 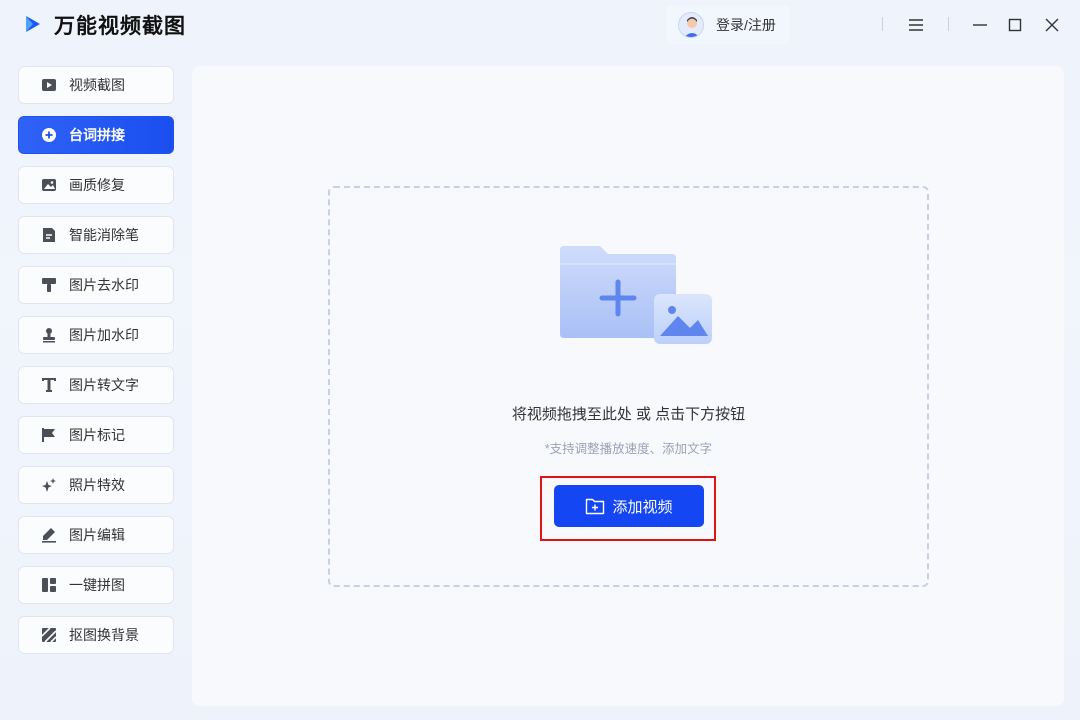 What do you see at coordinates (630, 302) in the screenshot?
I see `folder-image-illustration-icon` at bounding box center [630, 302].